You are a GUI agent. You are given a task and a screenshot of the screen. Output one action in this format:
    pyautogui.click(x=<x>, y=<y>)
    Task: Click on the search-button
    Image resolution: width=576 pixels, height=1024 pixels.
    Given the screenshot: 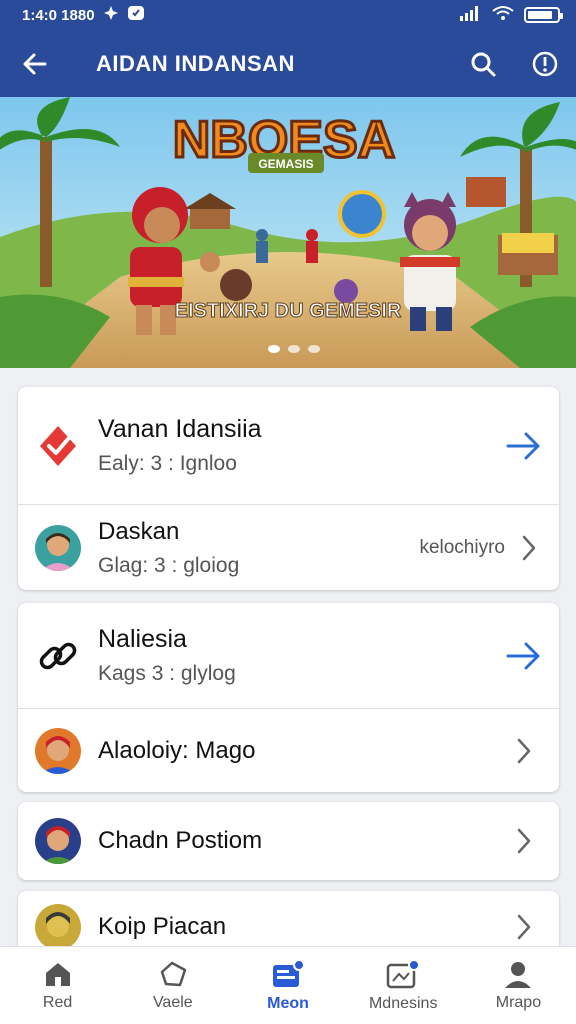 What is the action you would take?
    pyautogui.click(x=483, y=63)
    